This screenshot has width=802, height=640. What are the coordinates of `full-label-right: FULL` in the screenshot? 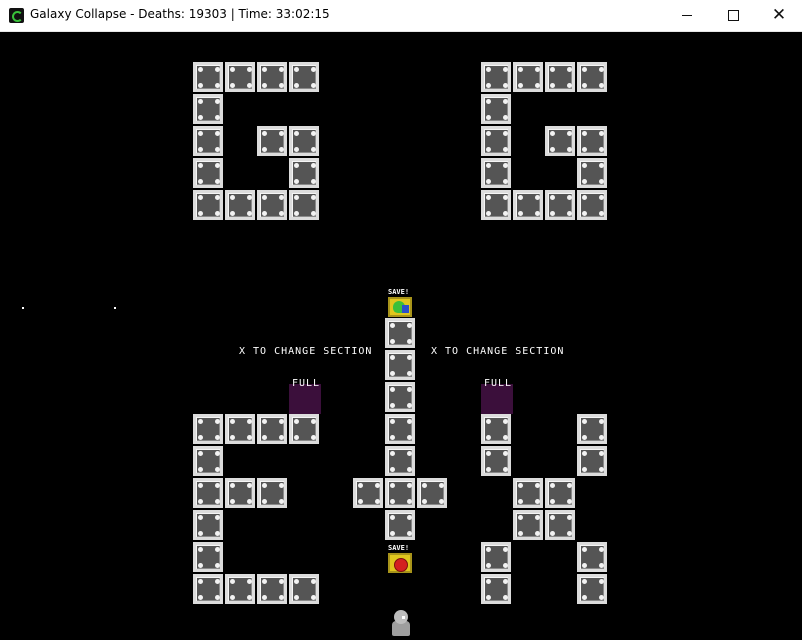 It's located at (498, 383).